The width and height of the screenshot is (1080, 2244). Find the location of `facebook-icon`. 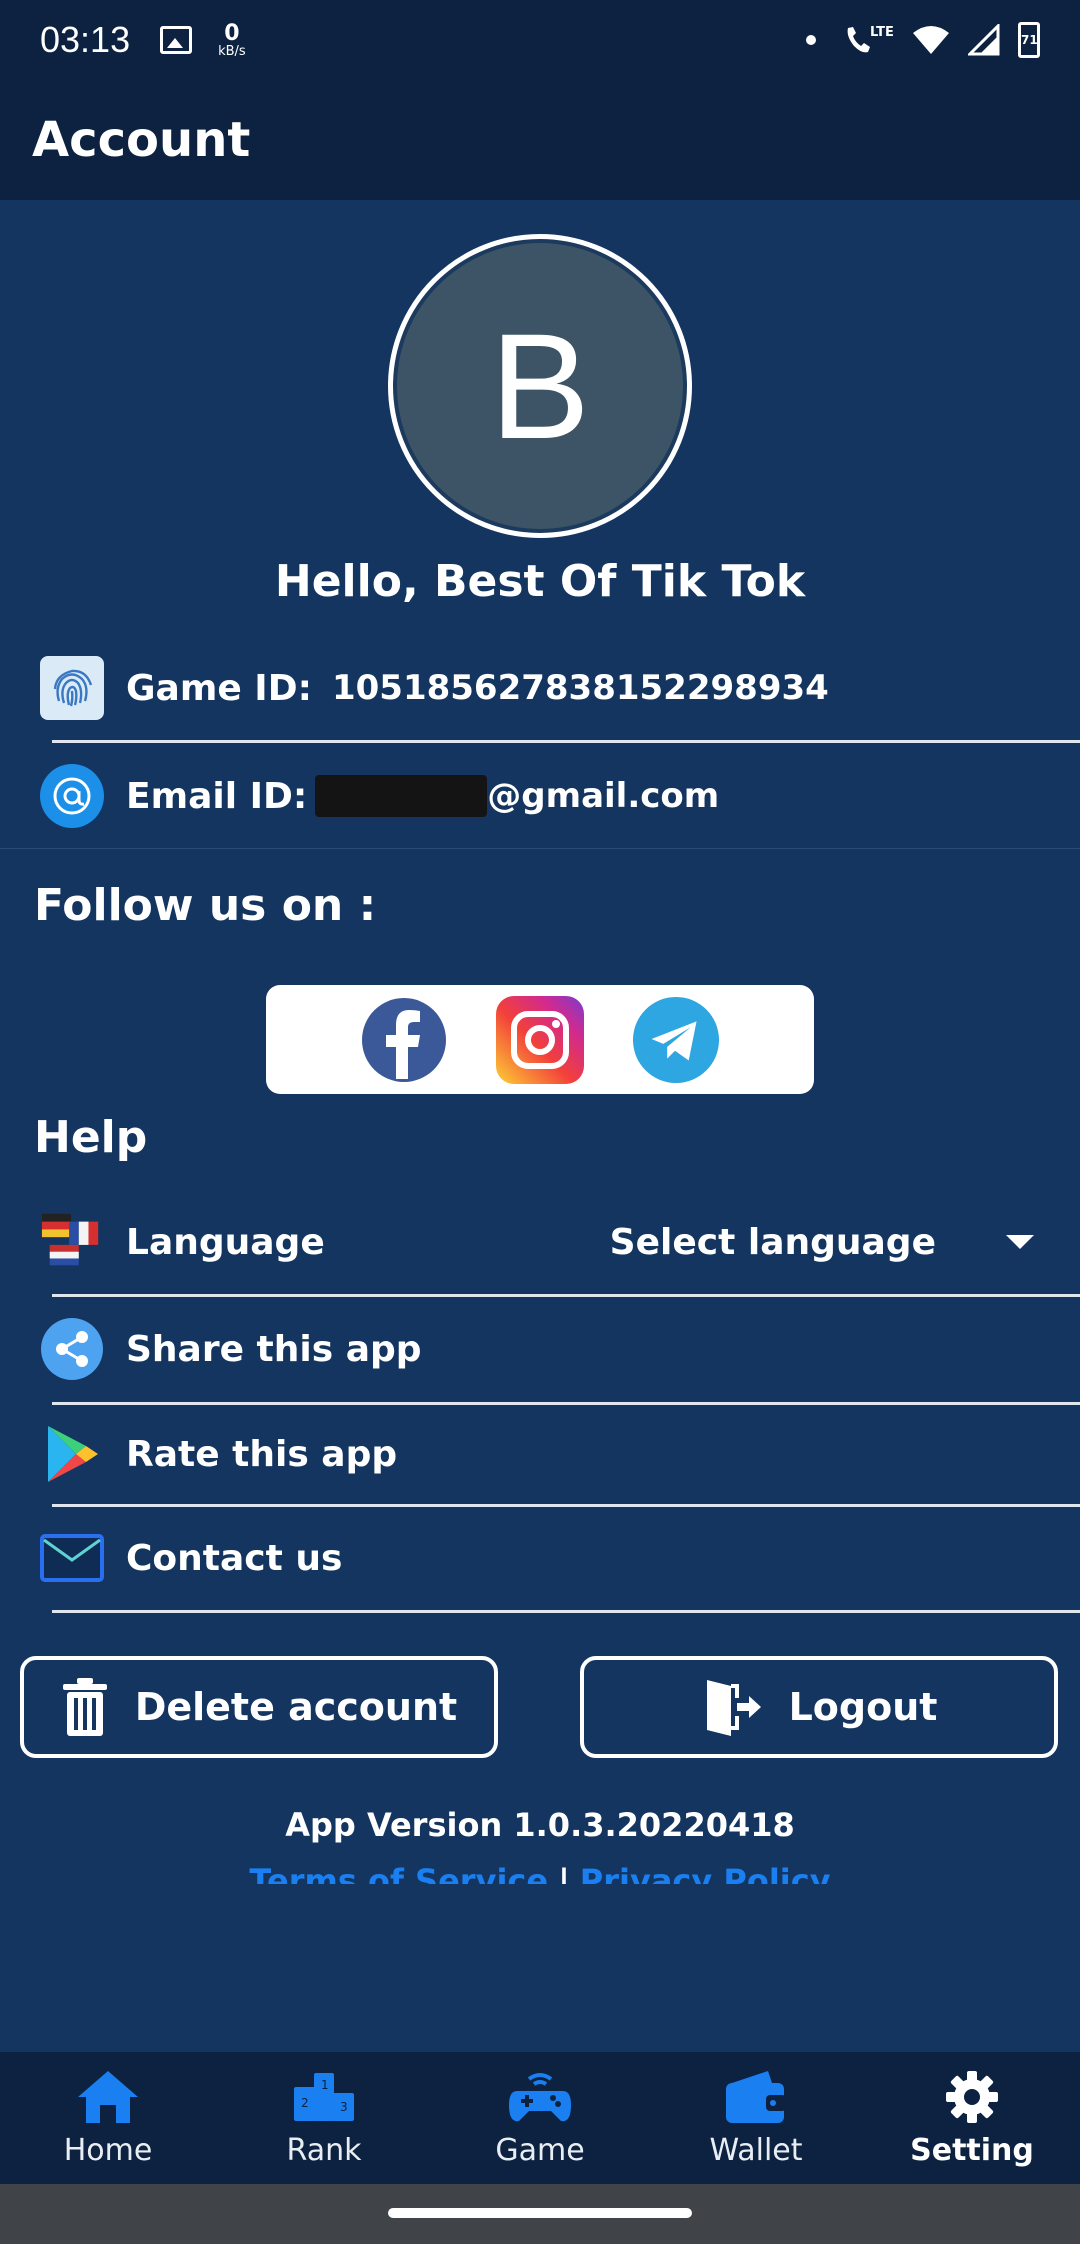

facebook-icon is located at coordinates (404, 1039).